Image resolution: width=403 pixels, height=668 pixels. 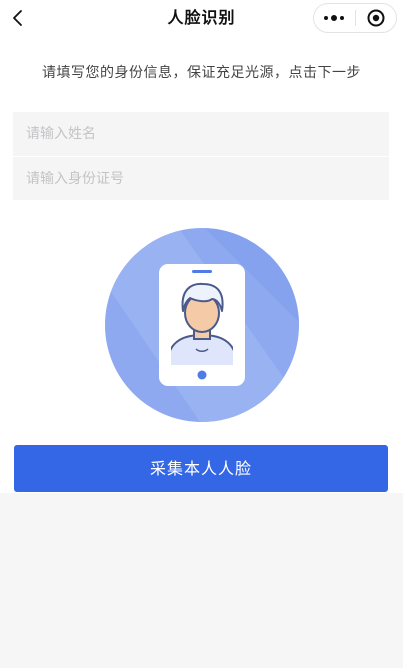 I want to click on identity-form, so click(x=201, y=156).